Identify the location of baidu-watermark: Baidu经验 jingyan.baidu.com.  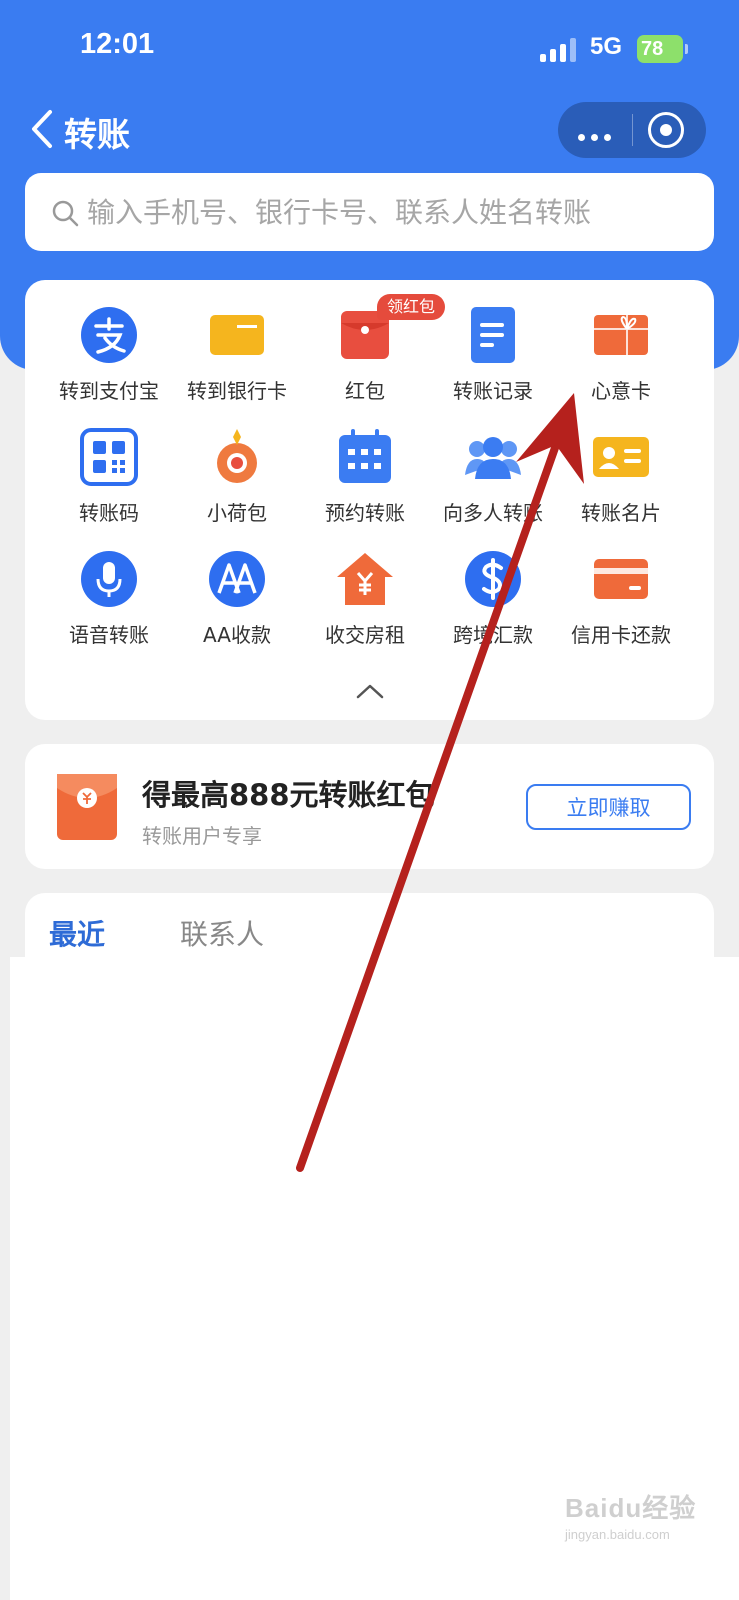
(640, 1528).